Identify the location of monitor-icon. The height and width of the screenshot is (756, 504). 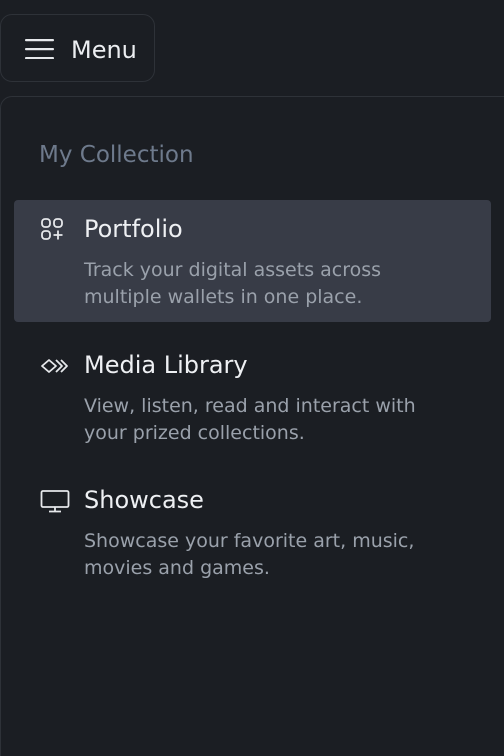
(55, 501).